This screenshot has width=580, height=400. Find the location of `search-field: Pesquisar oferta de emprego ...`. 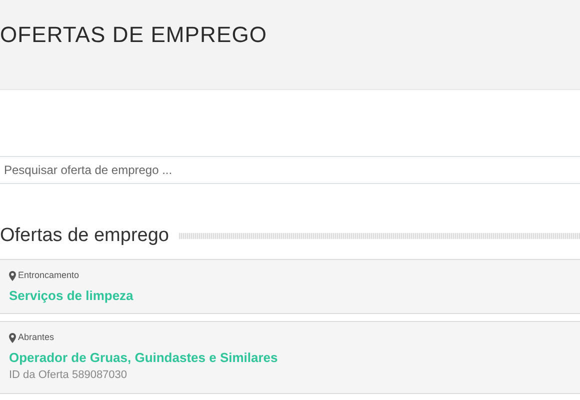

search-field: Pesquisar oferta de emprego ... is located at coordinates (290, 170).